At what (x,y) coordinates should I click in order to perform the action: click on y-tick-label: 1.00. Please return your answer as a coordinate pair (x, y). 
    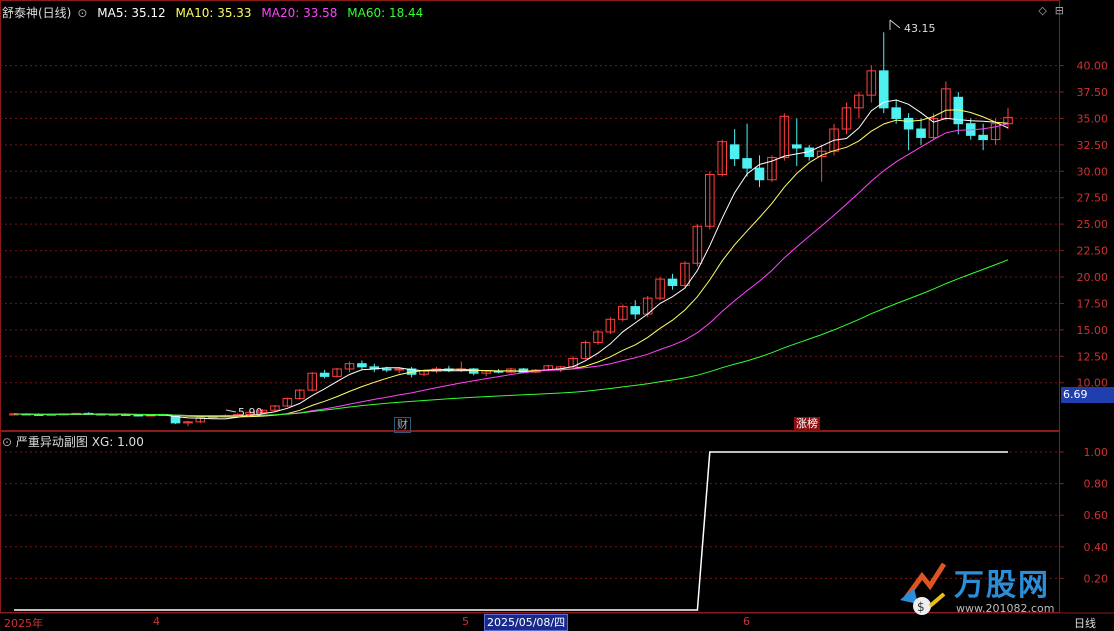
    Looking at the image, I should click on (1096, 452).